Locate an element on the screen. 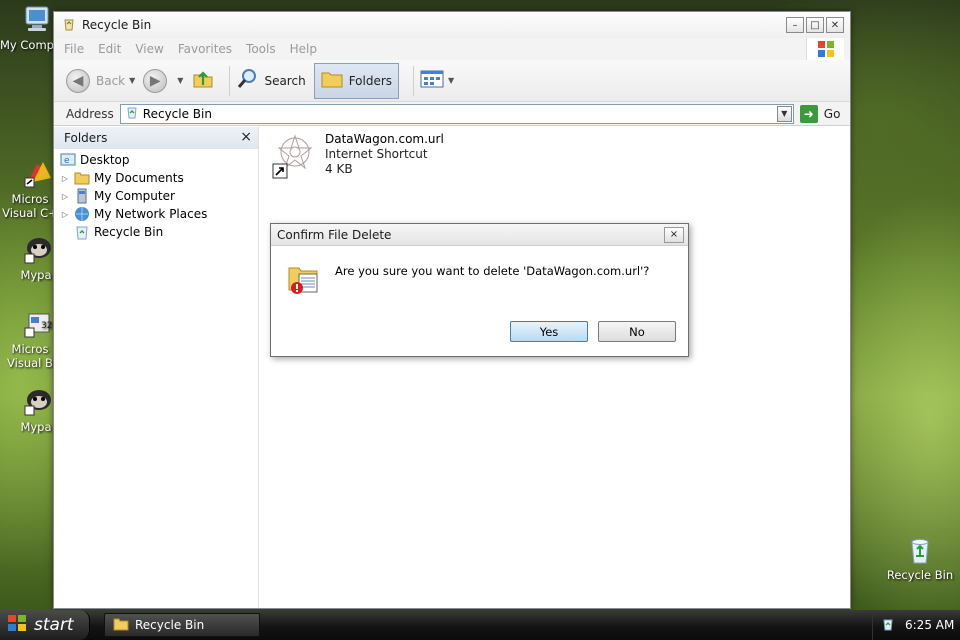 This screenshot has height=640, width=960. taskbar: start Recycle Bin 6:25 AM is located at coordinates (480, 625).